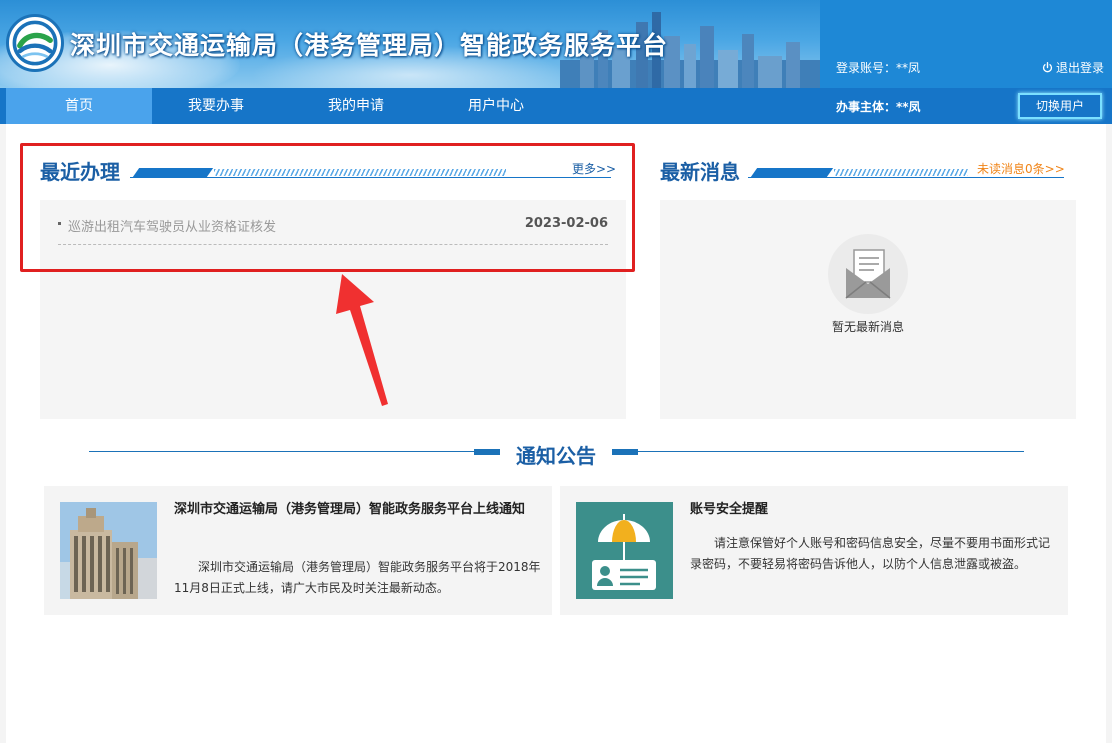 The image size is (1112, 743). I want to click on subject-label: 办事主体：**凤, so click(878, 107).